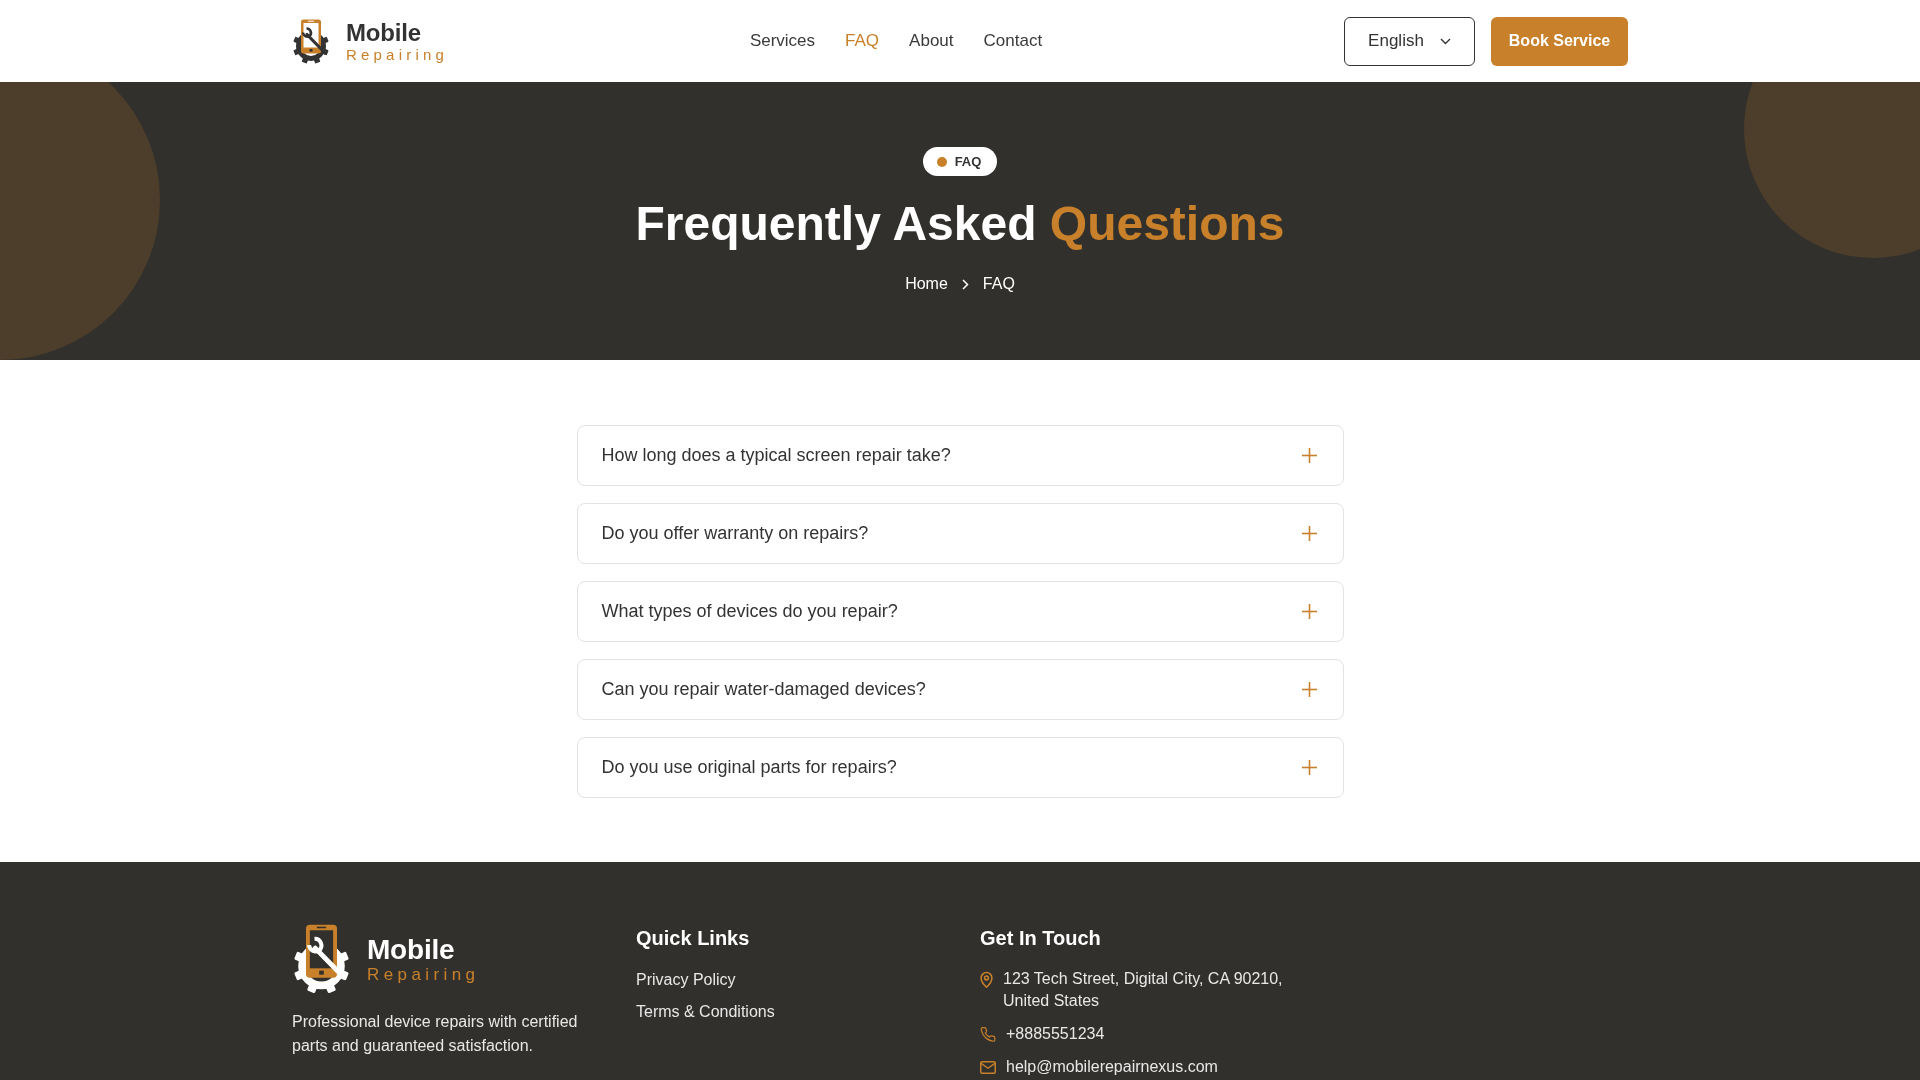 The image size is (1920, 1080). What do you see at coordinates (960, 611) in the screenshot?
I see `accordion-item: What types of devices do you repair?` at bounding box center [960, 611].